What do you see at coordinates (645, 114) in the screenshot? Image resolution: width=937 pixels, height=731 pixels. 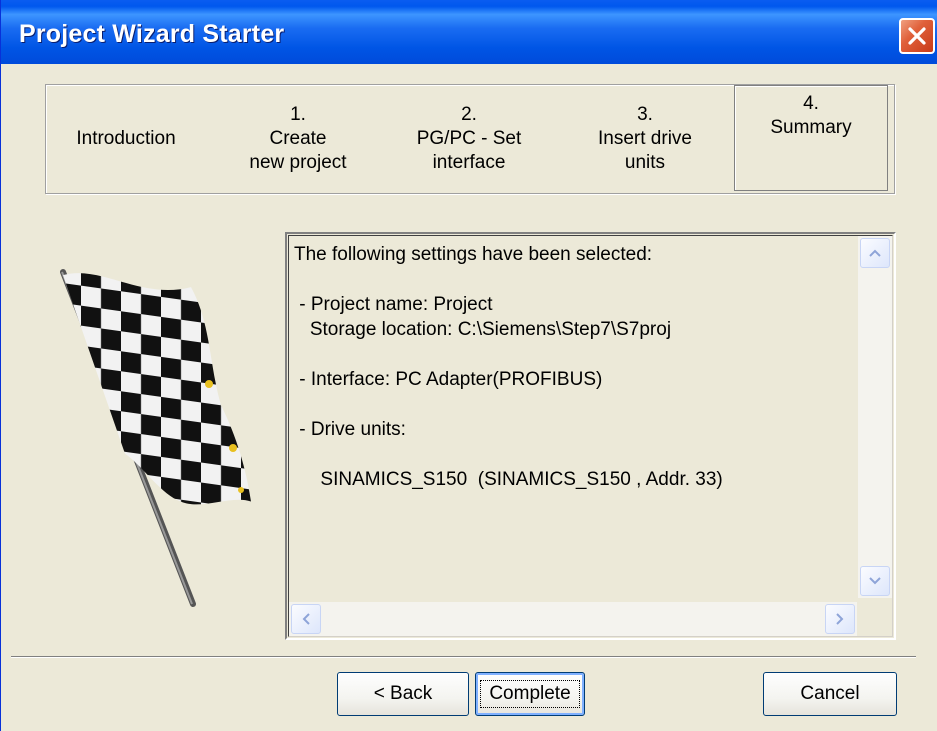 I see `step-number: 3.` at bounding box center [645, 114].